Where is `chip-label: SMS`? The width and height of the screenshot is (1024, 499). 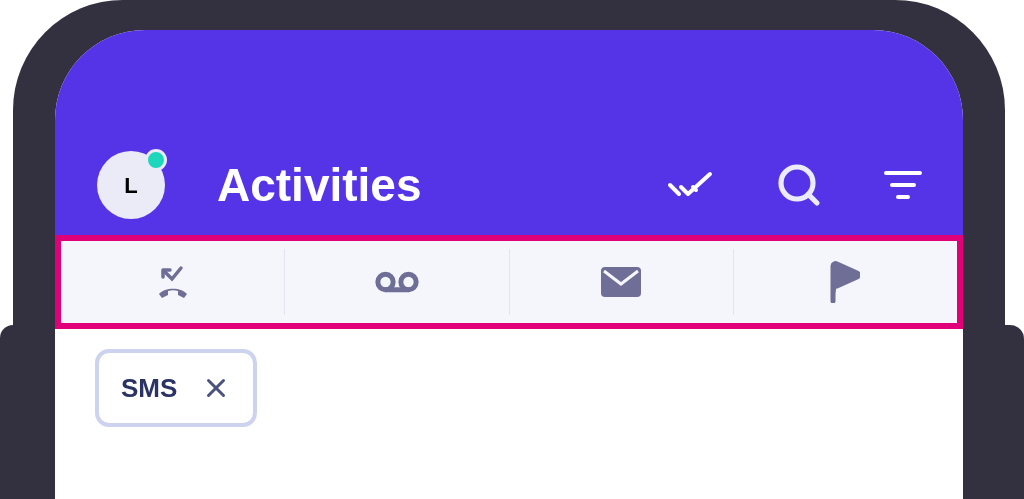
chip-label: SMS is located at coordinates (149, 388).